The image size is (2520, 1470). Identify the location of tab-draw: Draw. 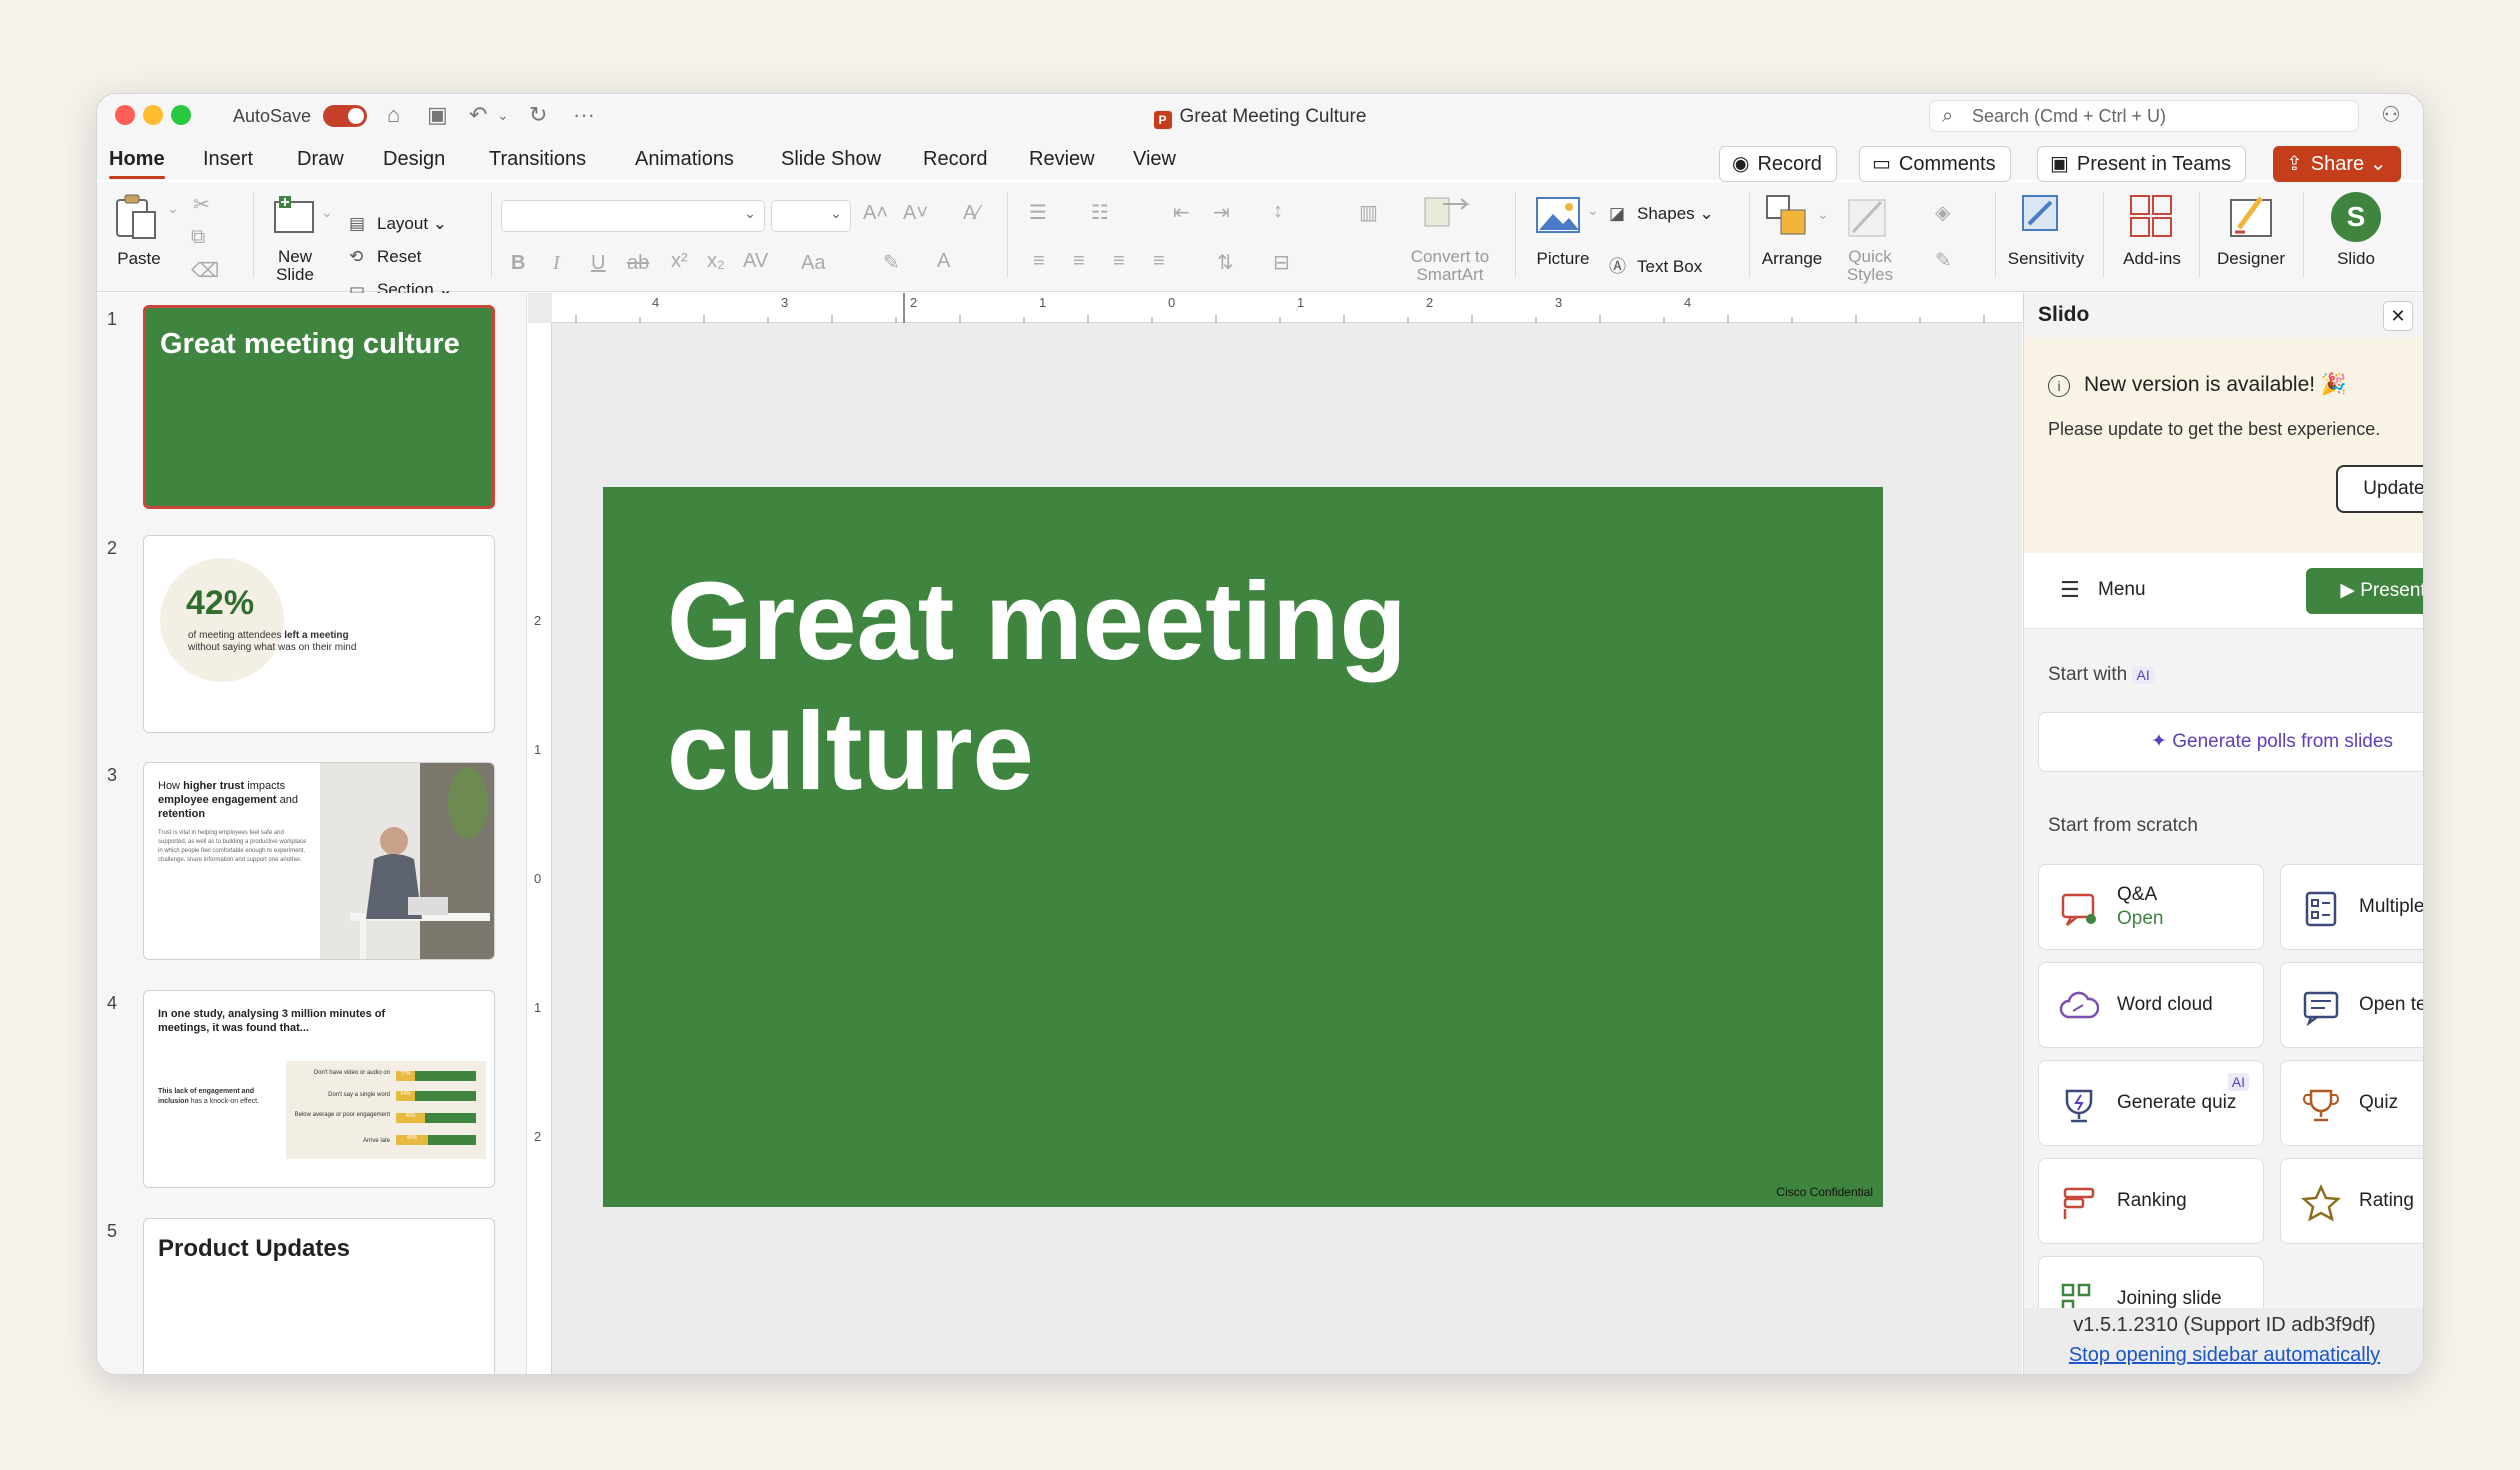
(320, 159).